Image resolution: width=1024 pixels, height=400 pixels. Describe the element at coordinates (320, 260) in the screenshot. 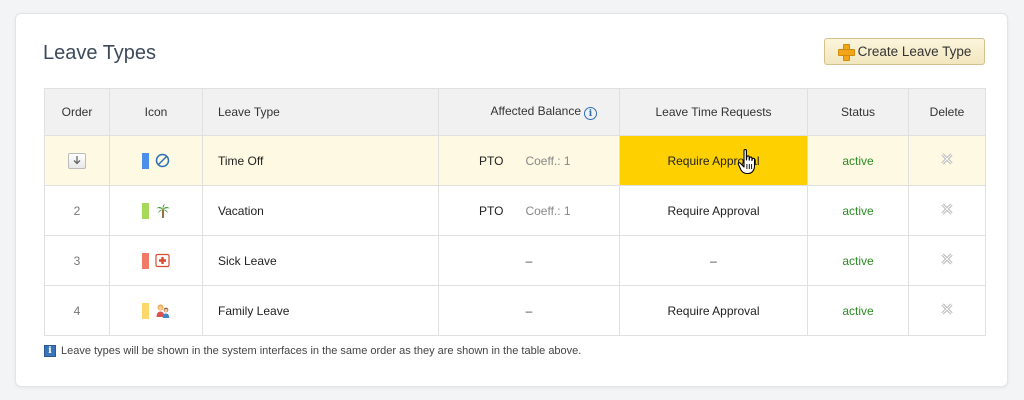

I see `leave-type-name: Sick Leave` at that location.